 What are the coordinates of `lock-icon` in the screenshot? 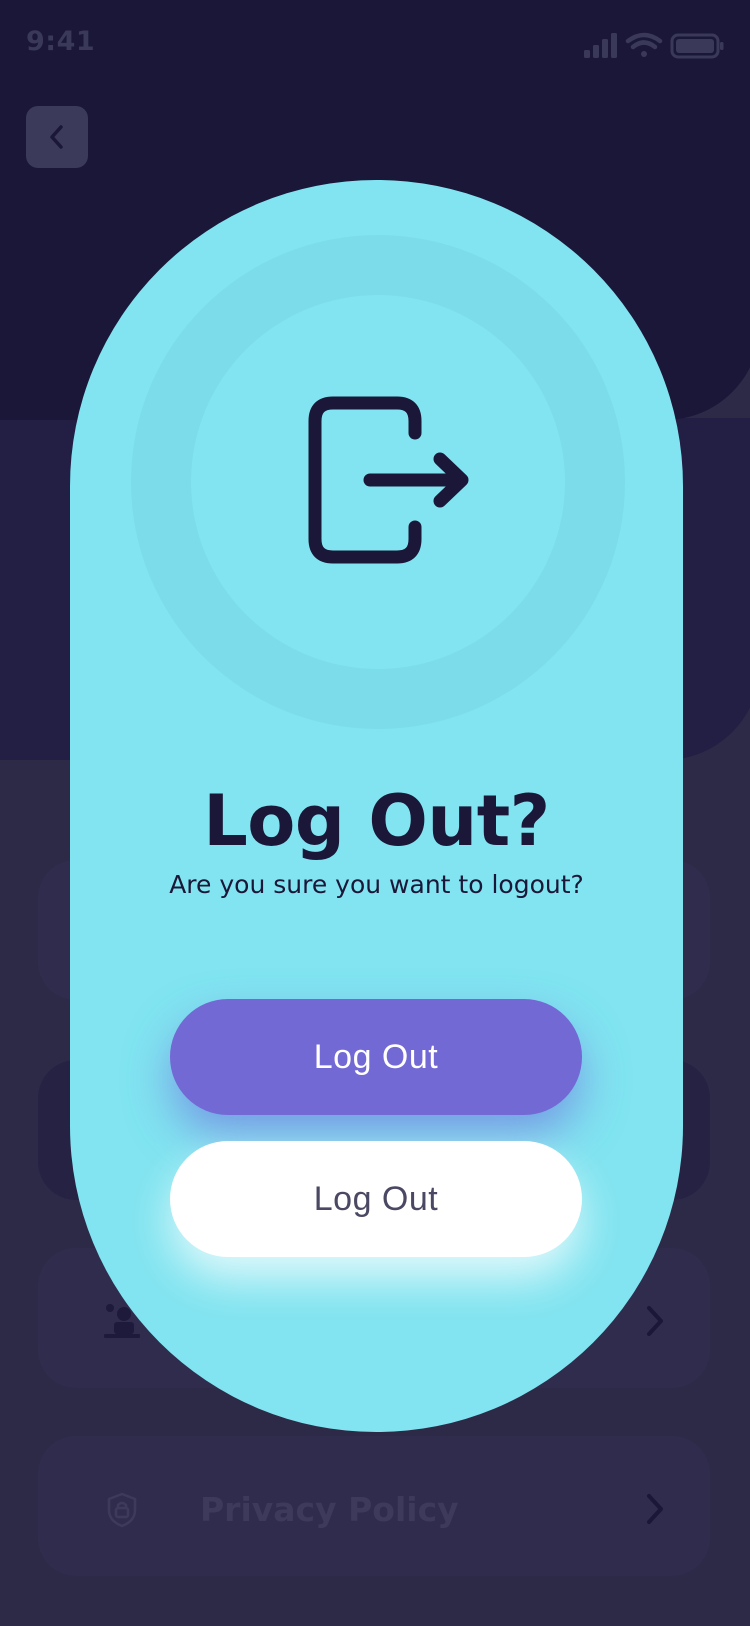 It's located at (122, 1510).